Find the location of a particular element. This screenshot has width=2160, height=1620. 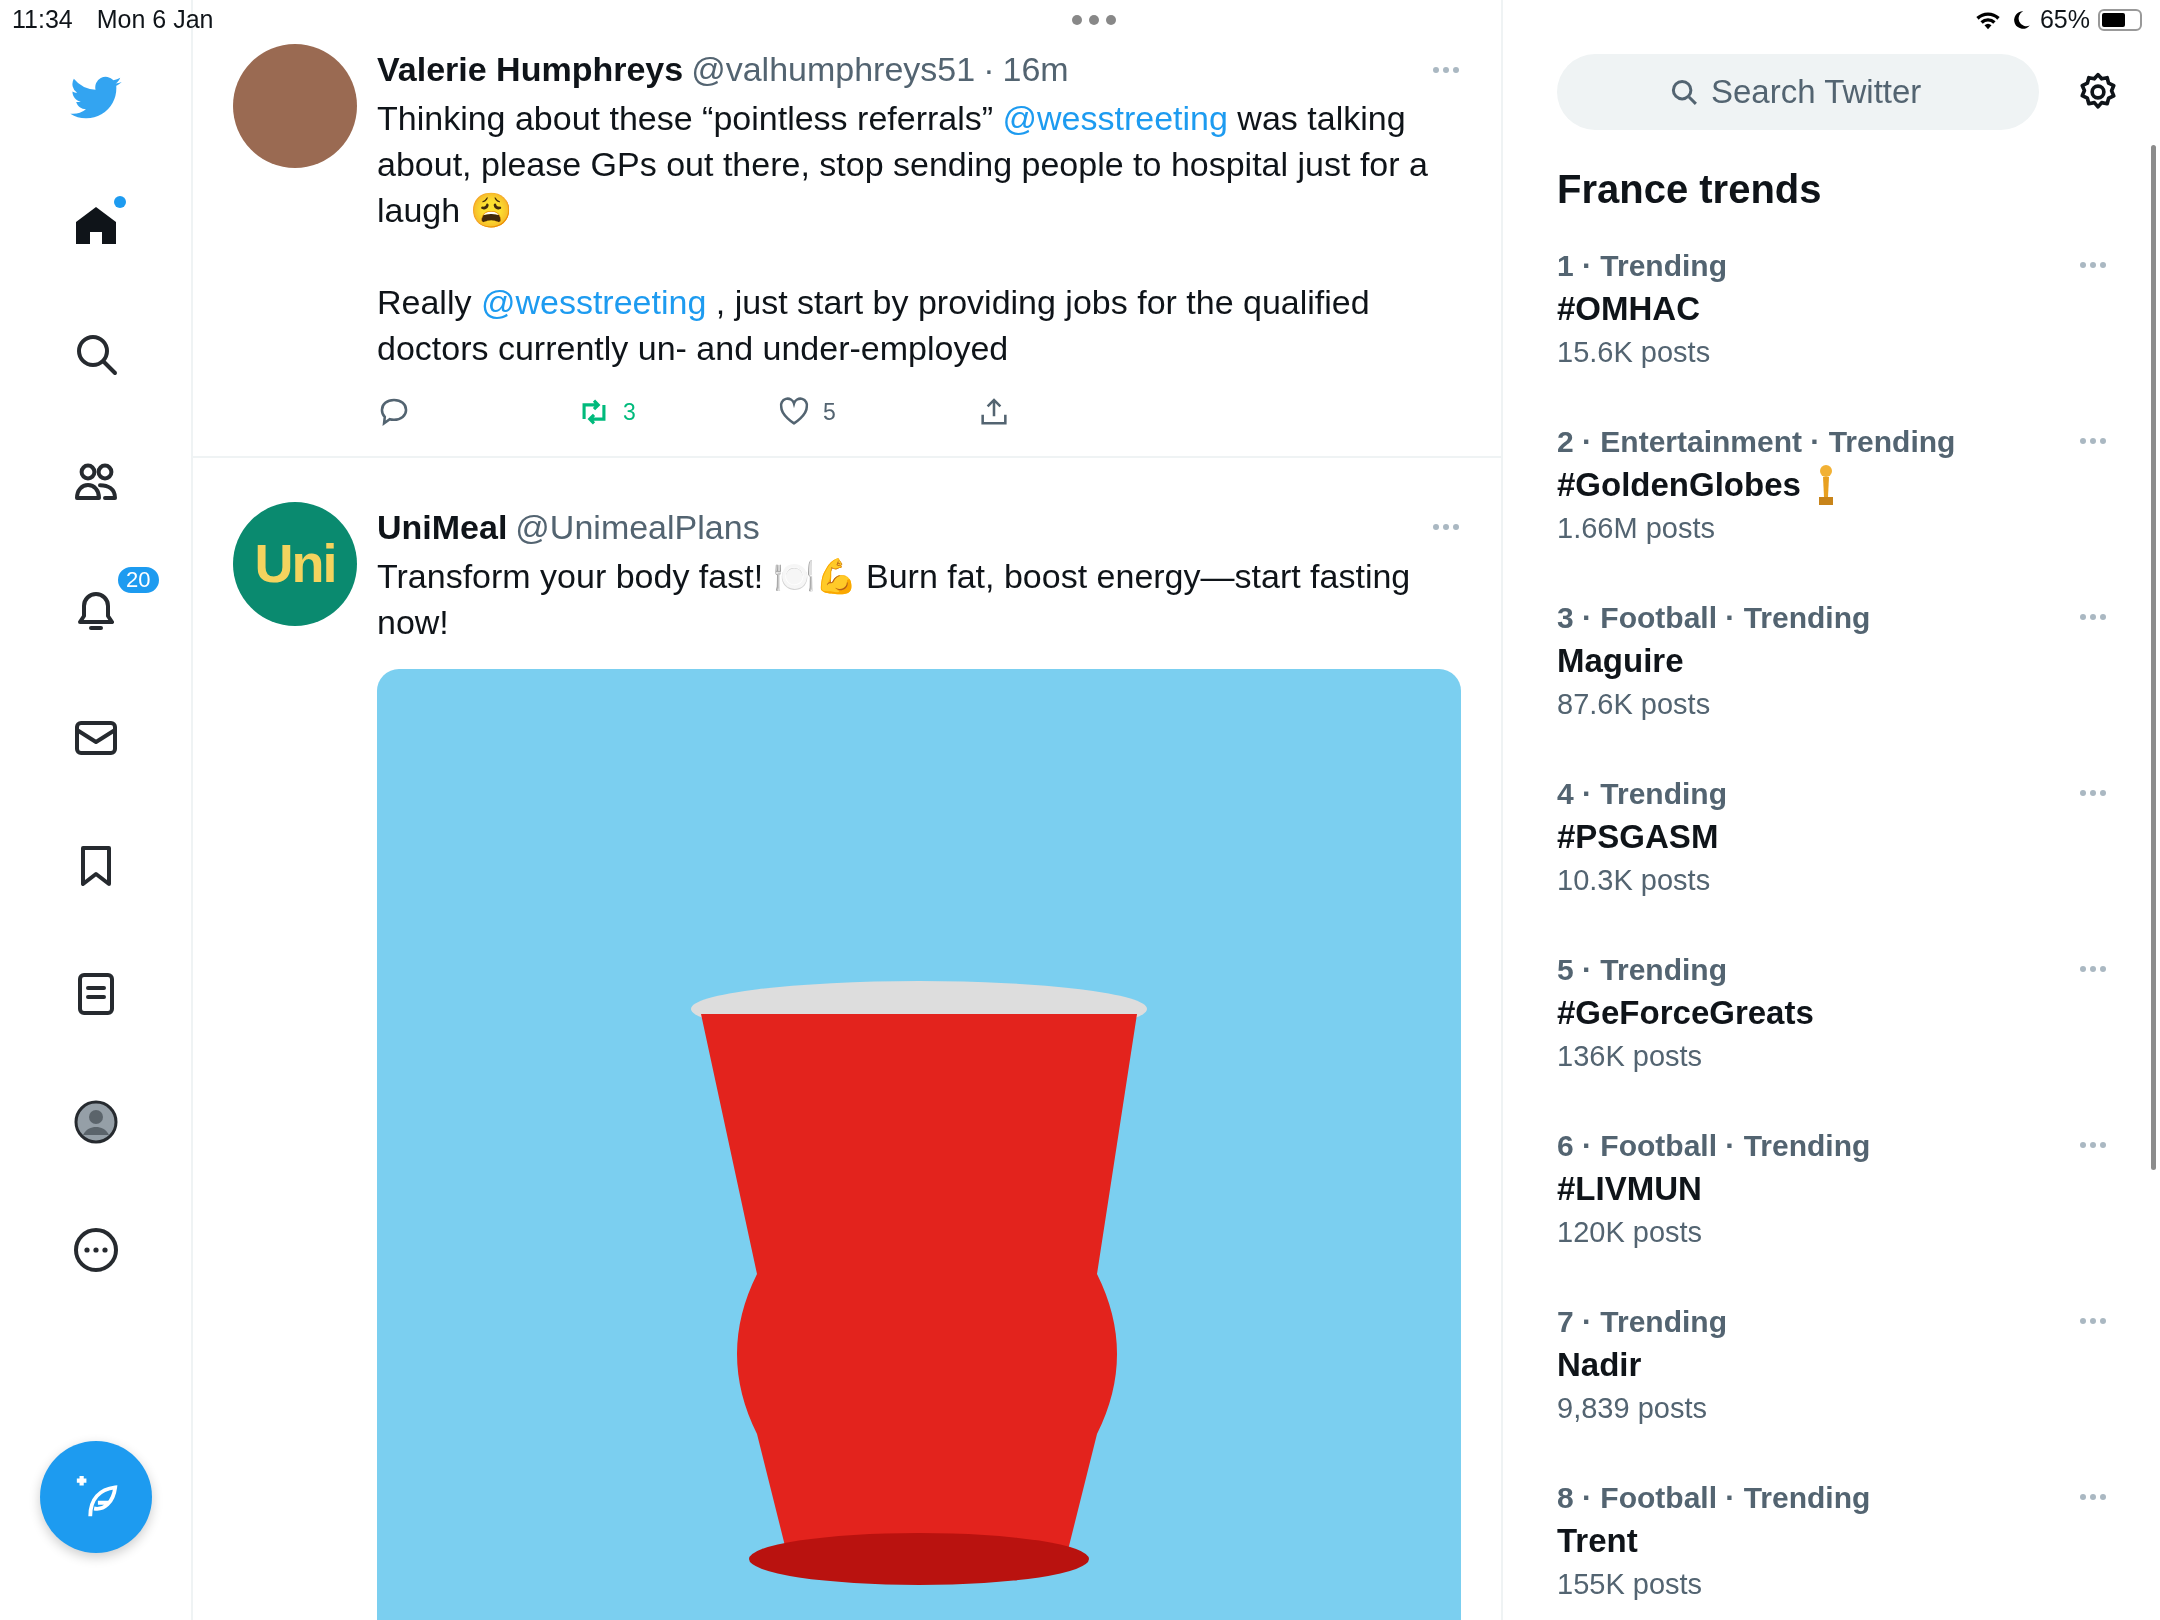

search-field: Search Twitter is located at coordinates (1798, 92).